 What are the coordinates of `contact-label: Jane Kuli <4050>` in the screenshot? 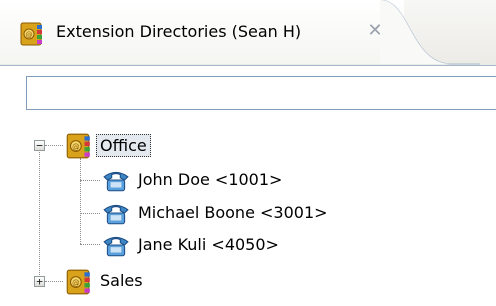 It's located at (208, 244).